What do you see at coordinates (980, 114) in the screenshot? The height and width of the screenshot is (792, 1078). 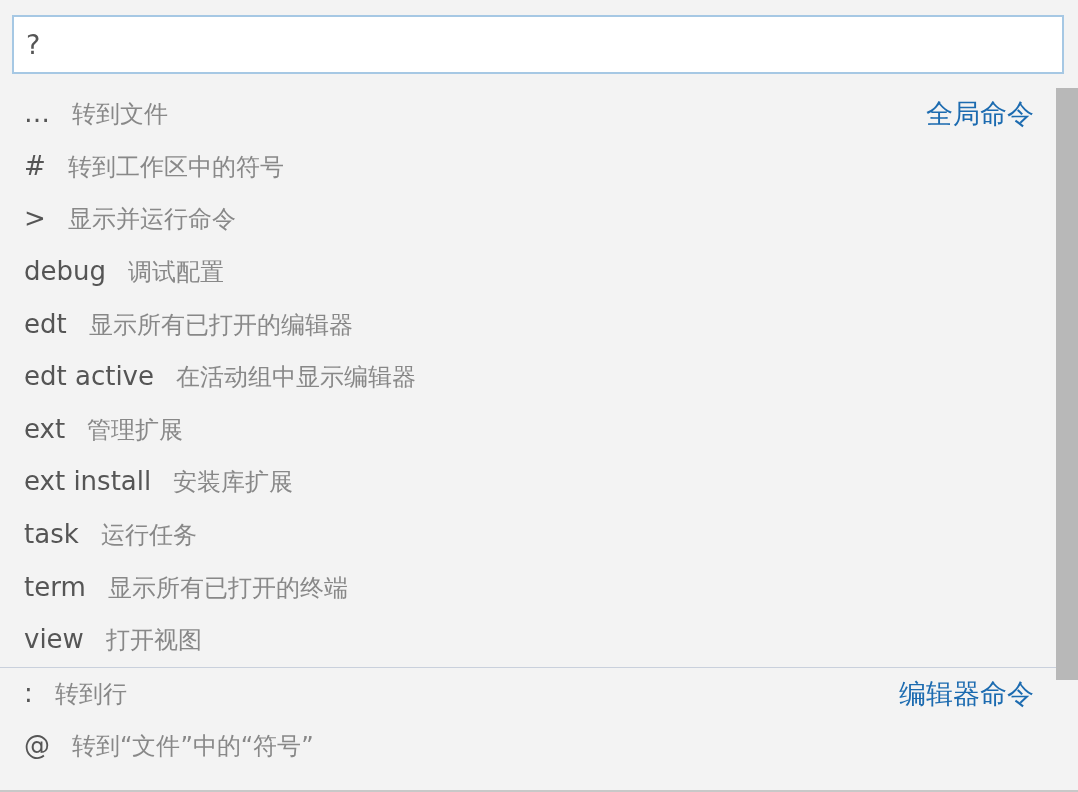 I see `group-label: 全局命令` at bounding box center [980, 114].